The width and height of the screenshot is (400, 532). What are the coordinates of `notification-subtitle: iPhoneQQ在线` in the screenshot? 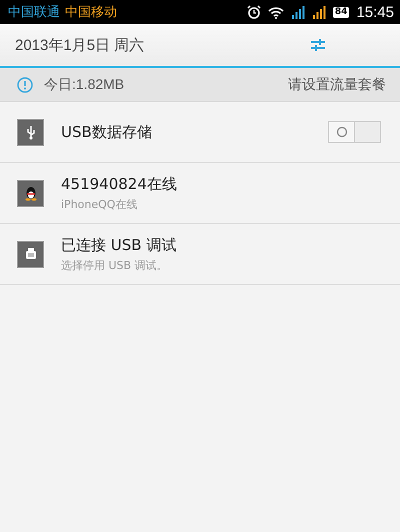 It's located at (99, 204).